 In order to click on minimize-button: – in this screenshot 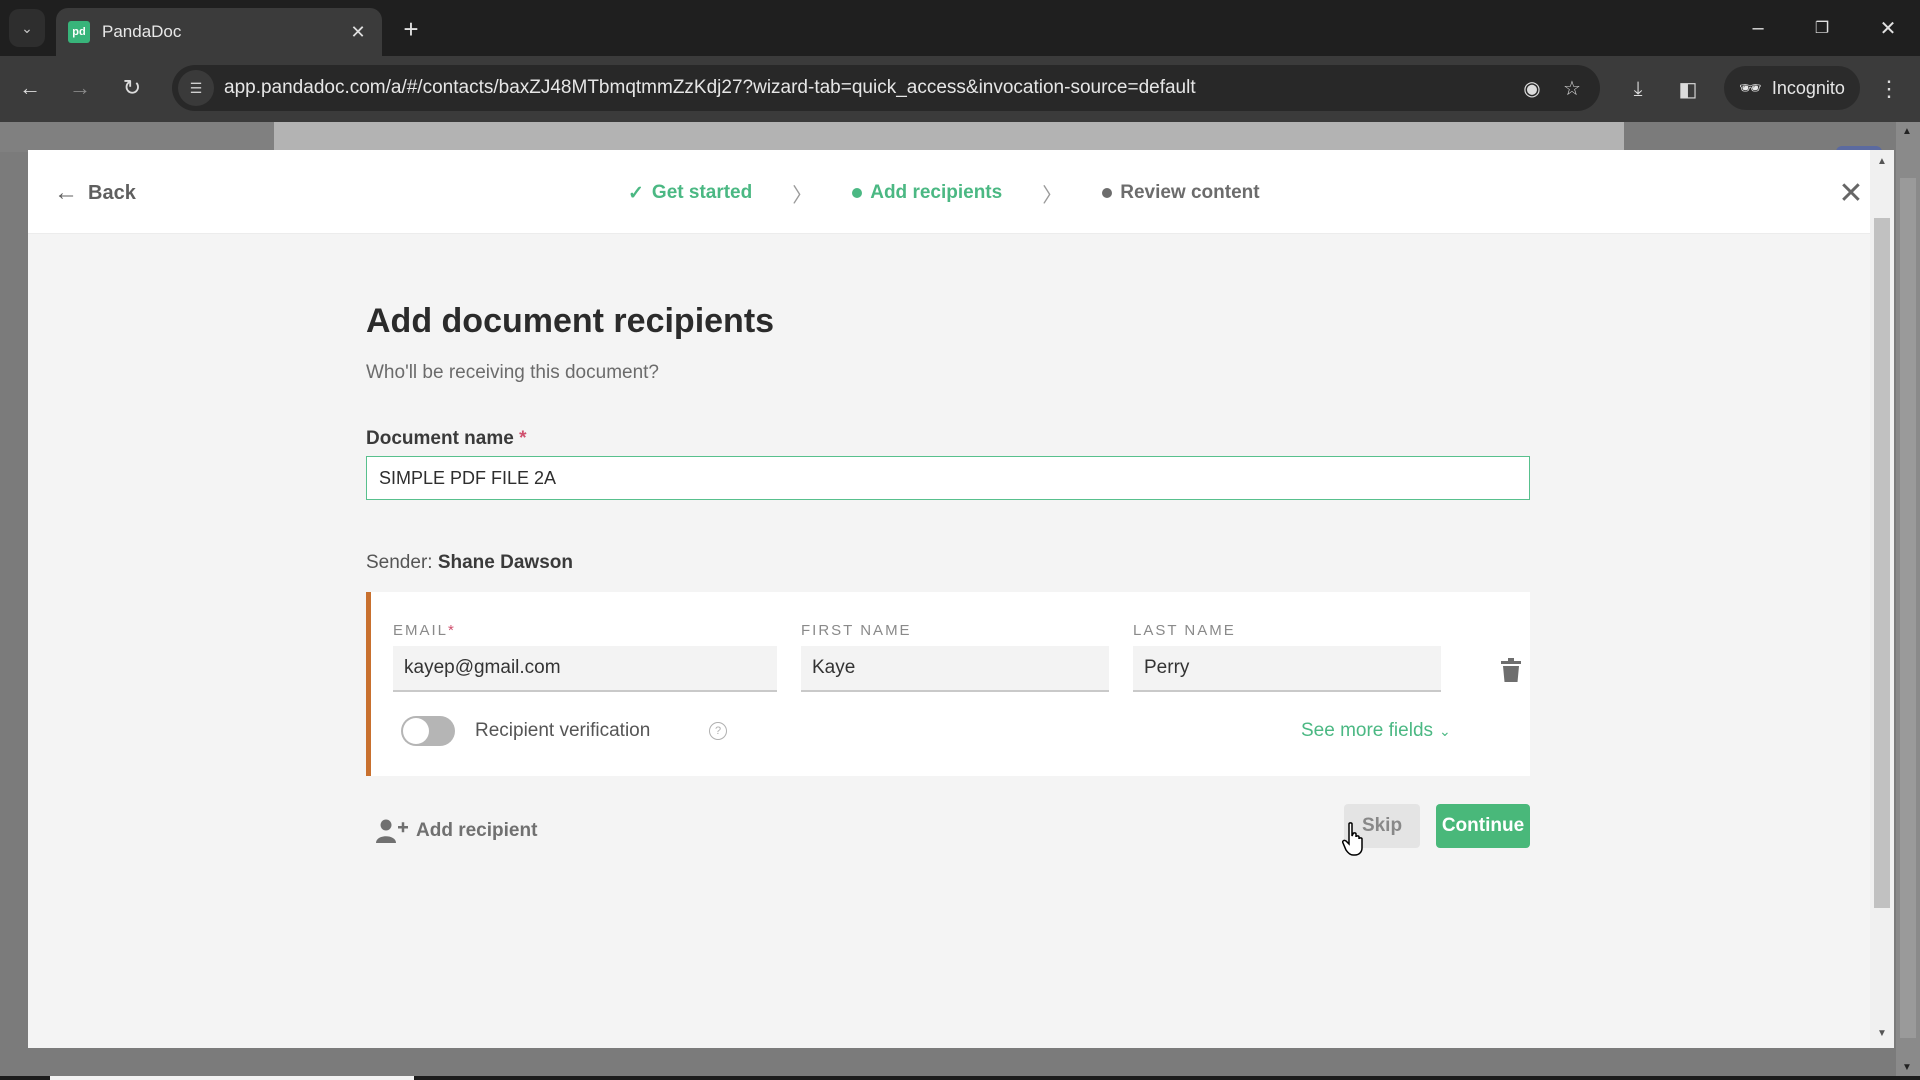, I will do `click(1758, 28)`.